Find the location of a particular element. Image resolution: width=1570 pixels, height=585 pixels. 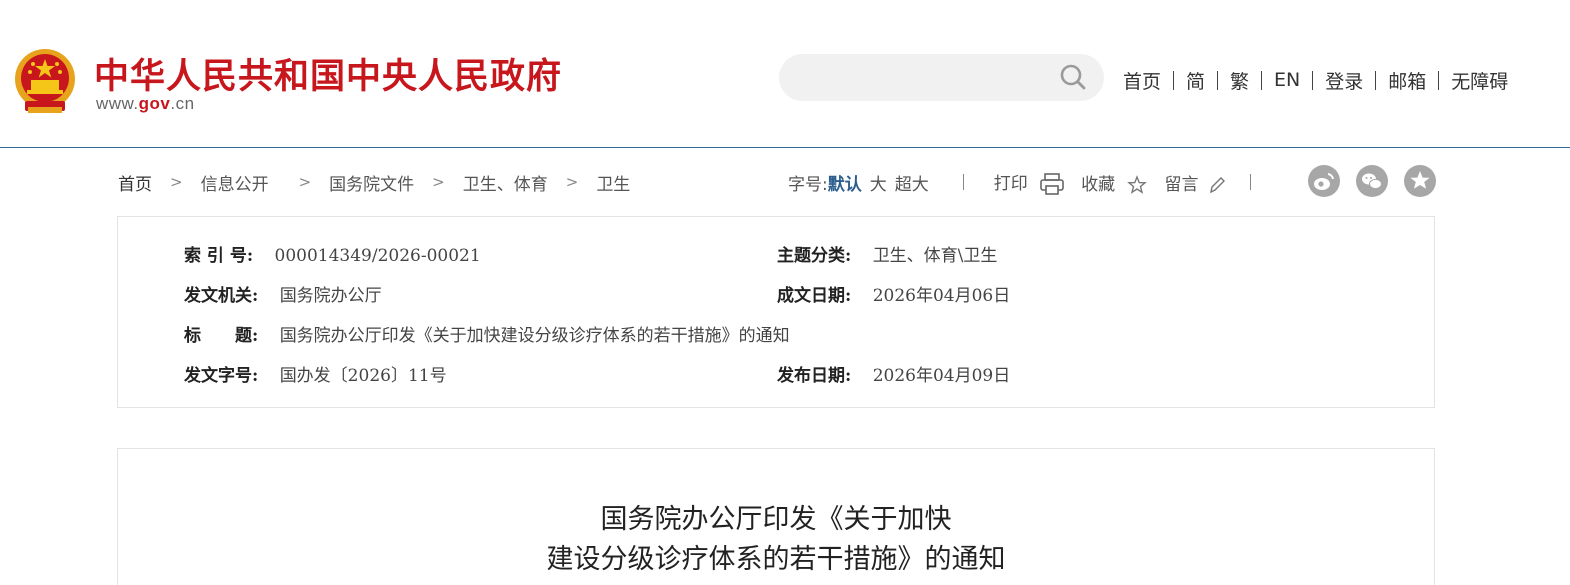

favorite-button: 收藏 is located at coordinates (1114, 182).